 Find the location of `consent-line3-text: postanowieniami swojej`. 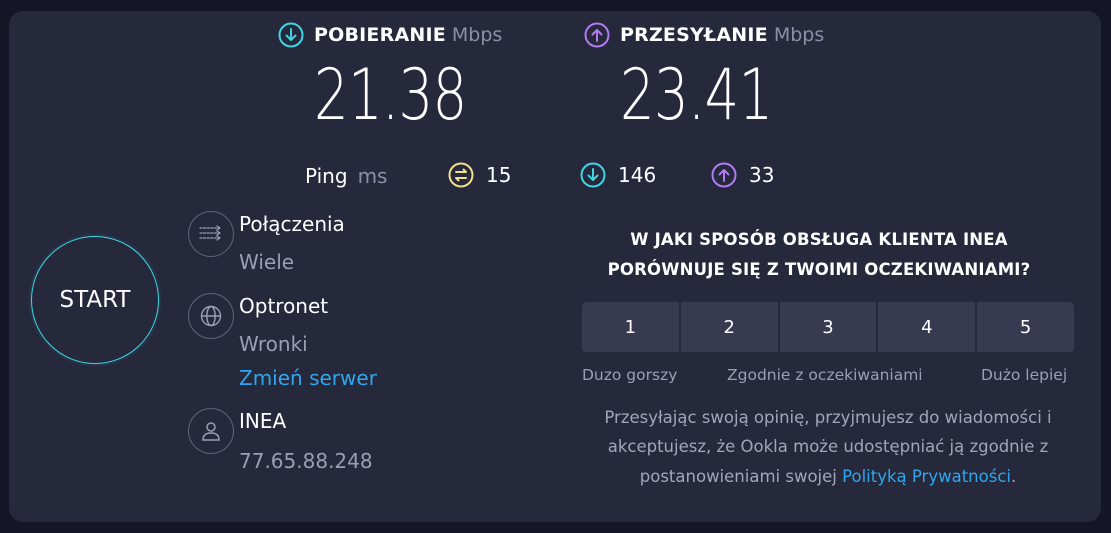

consent-line3-text: postanowieniami swojej is located at coordinates (738, 476).